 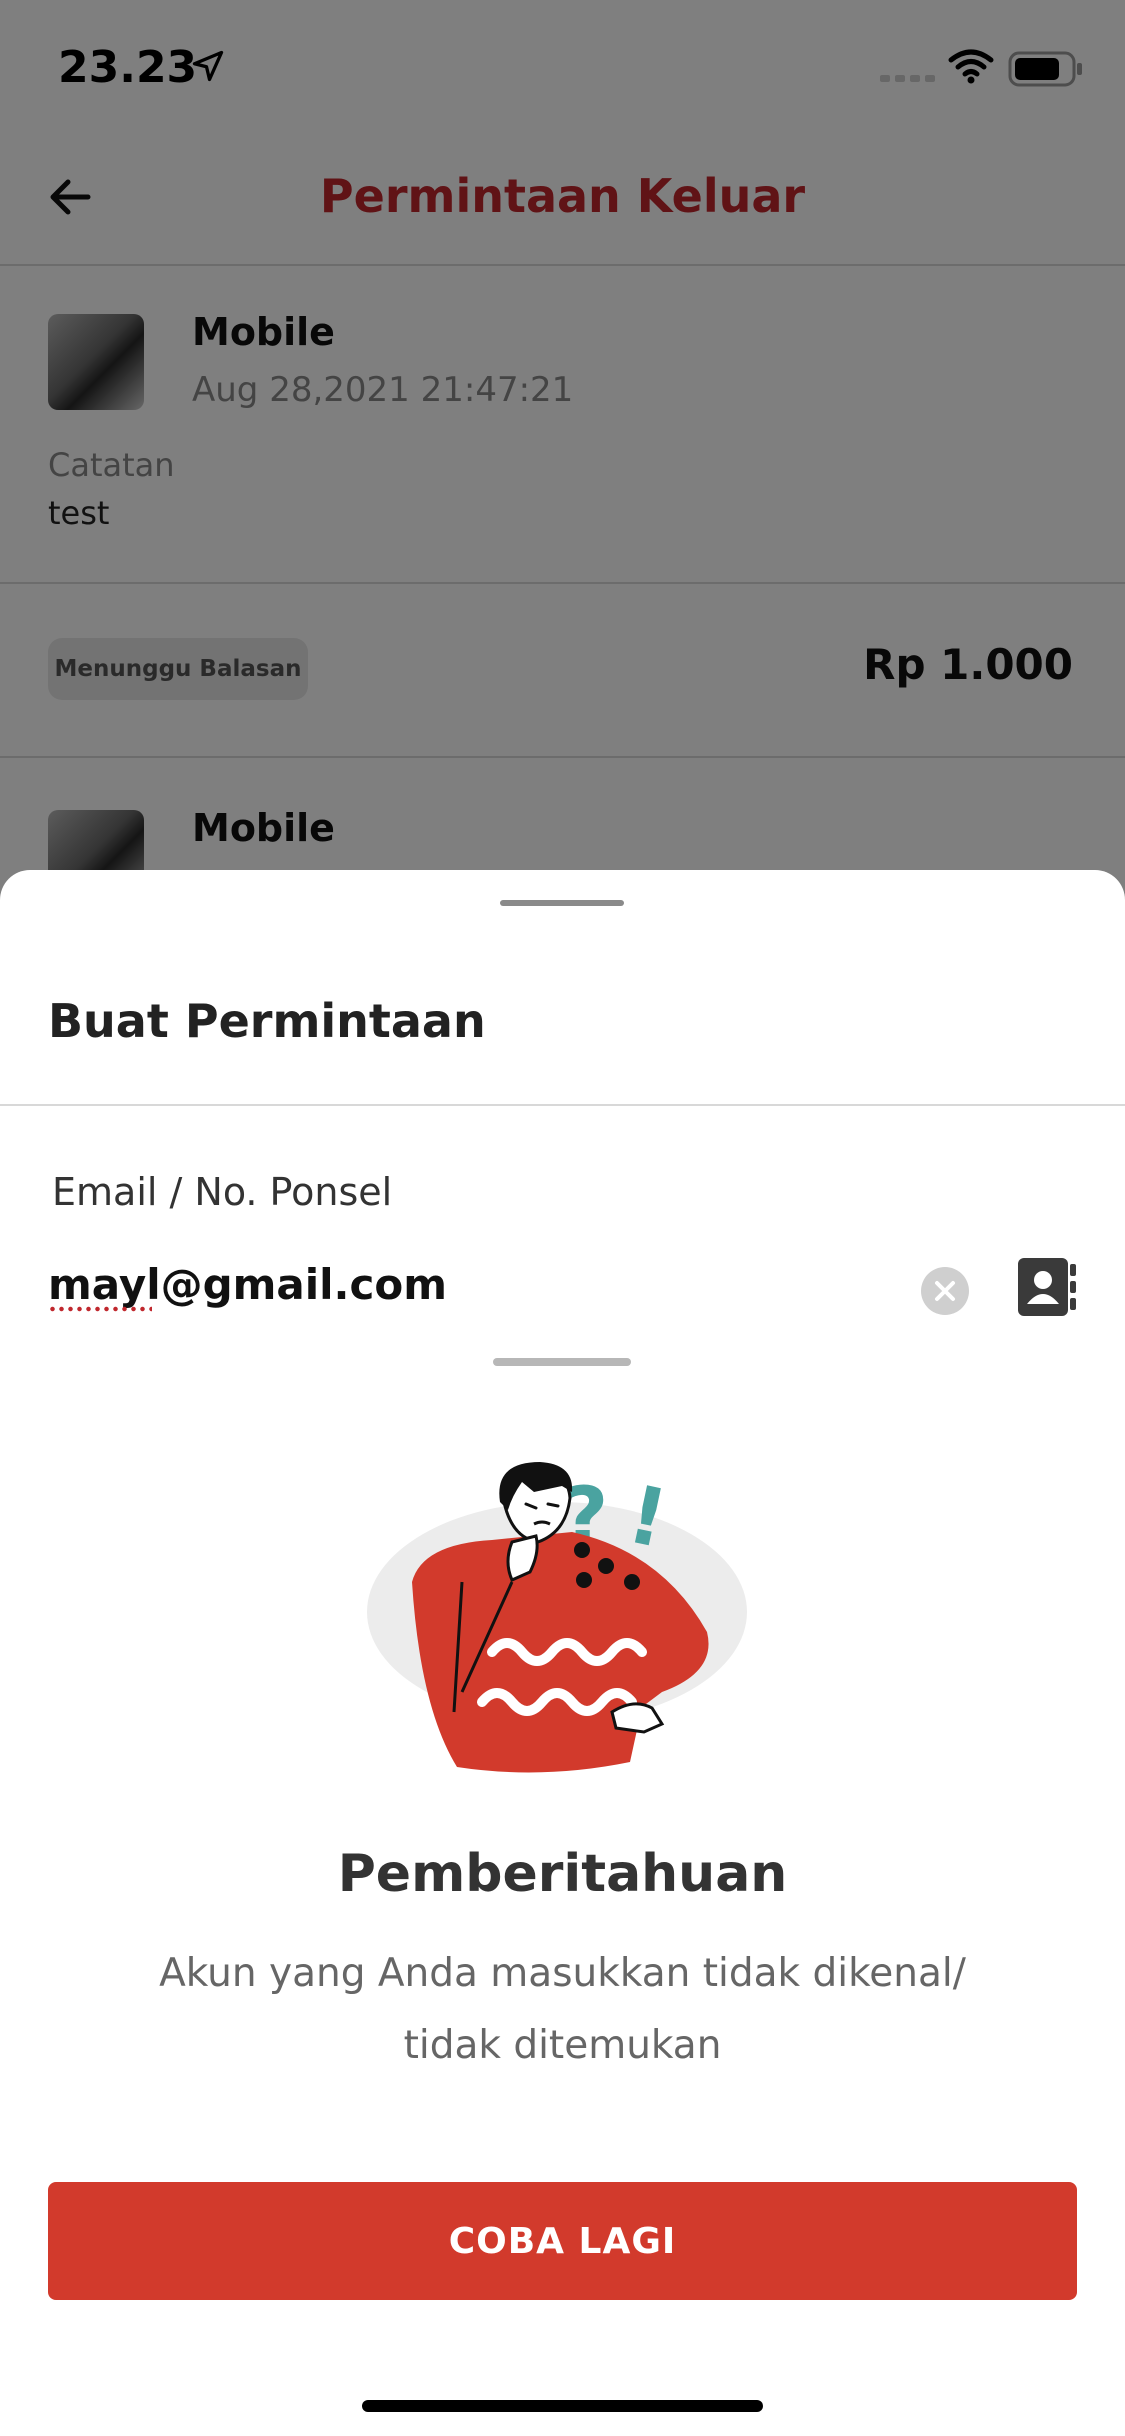 What do you see at coordinates (562, 1874) in the screenshot?
I see `notification-title: Pemberitahuan` at bounding box center [562, 1874].